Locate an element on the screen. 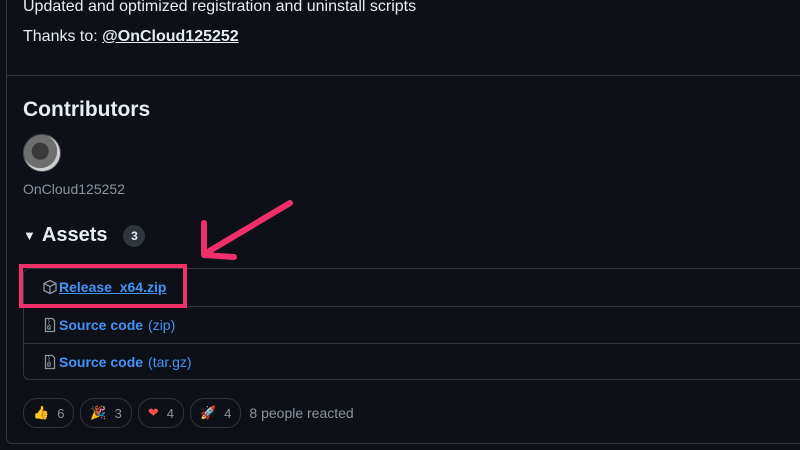 The image size is (800, 450). thumbs-up-icon: 👍 is located at coordinates (41, 412).